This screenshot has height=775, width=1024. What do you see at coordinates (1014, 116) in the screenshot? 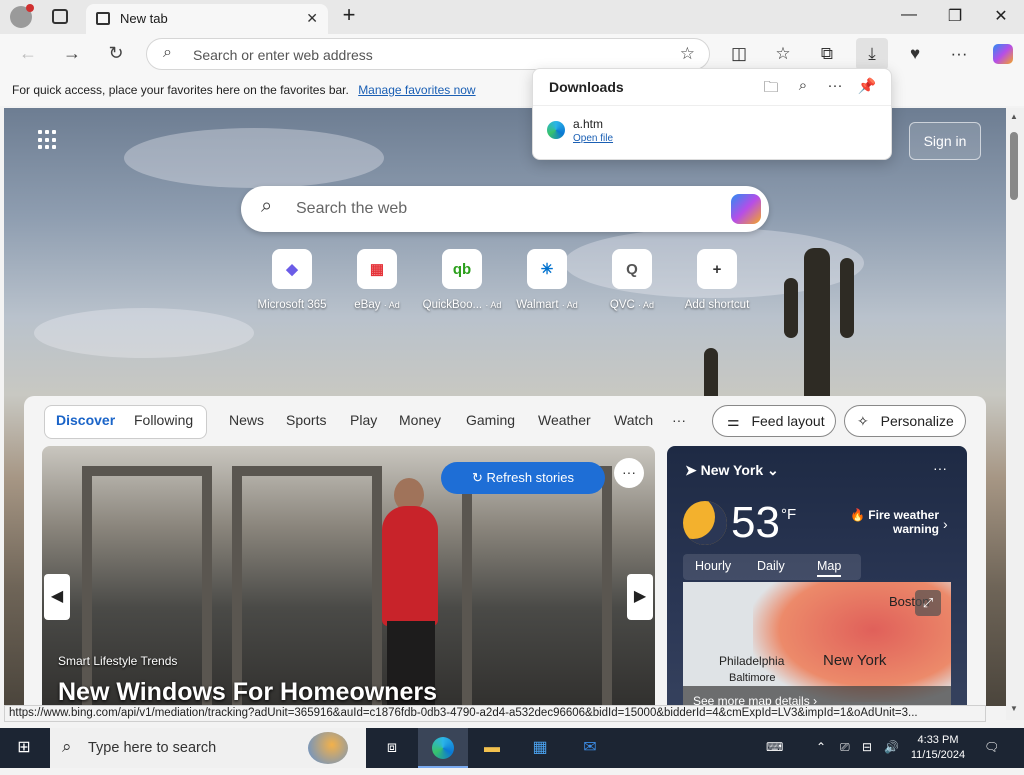
I see `scroll-up-icon: ▲` at bounding box center [1014, 116].